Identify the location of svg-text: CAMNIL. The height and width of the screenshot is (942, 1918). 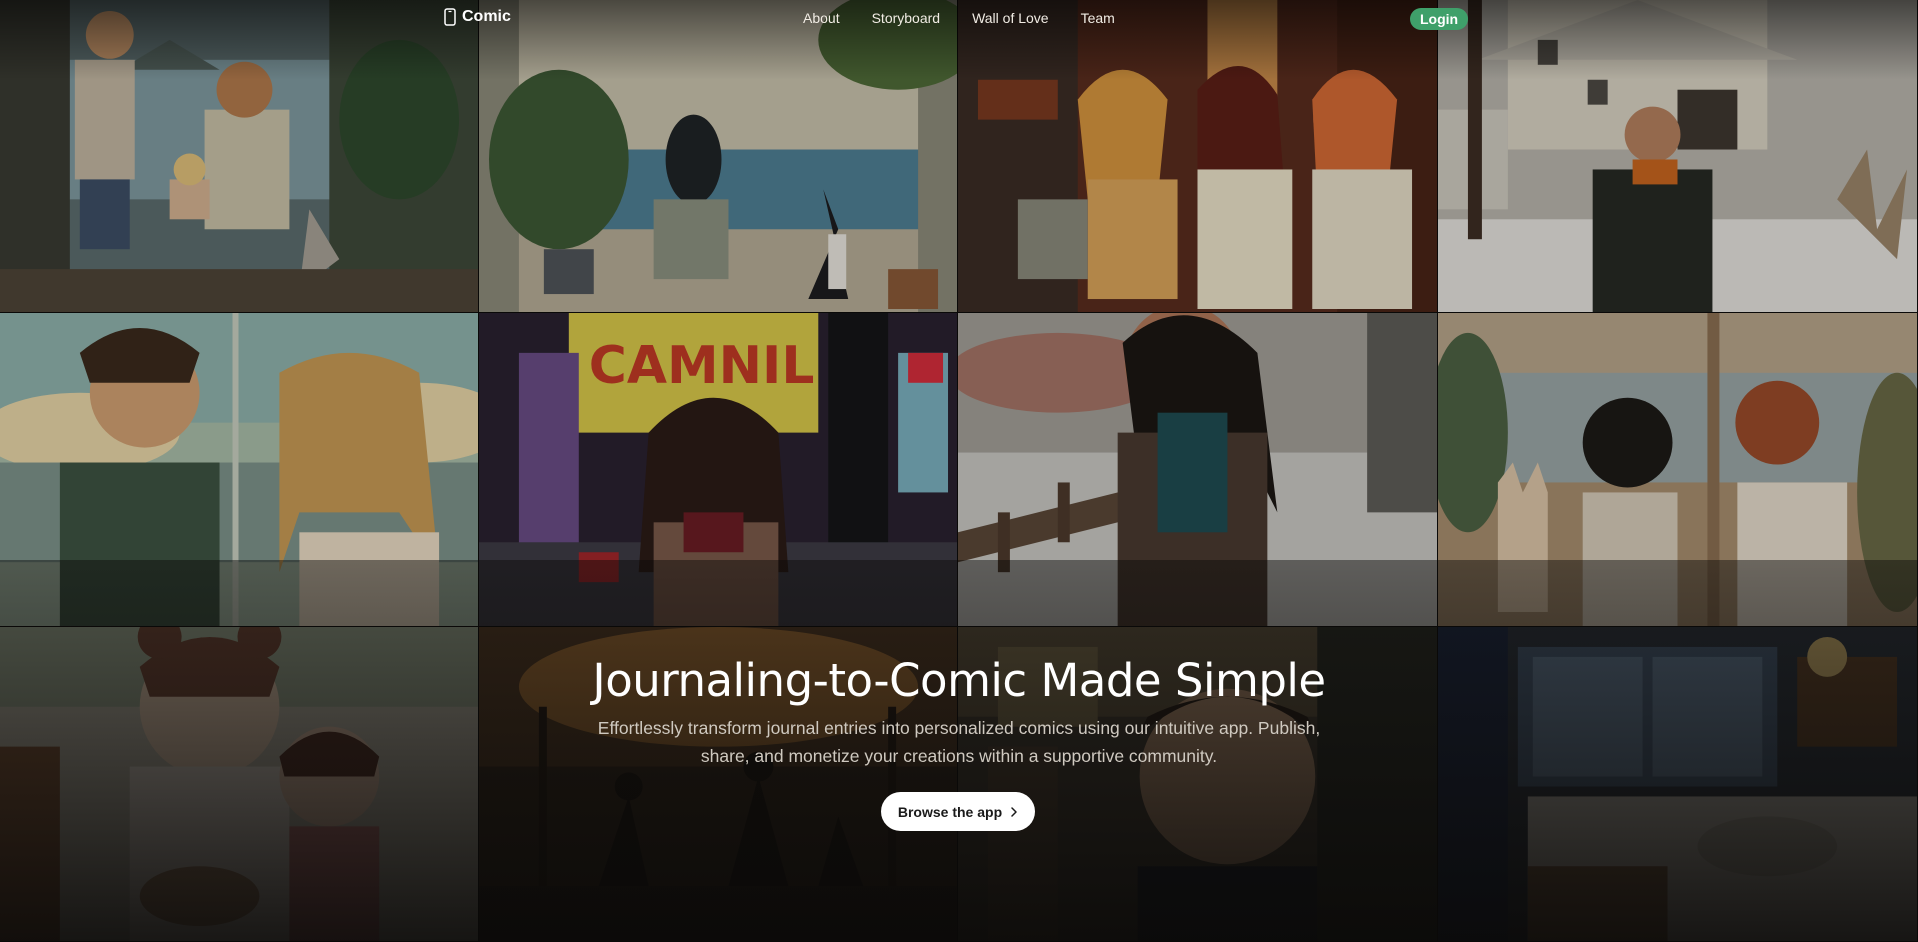
(702, 366).